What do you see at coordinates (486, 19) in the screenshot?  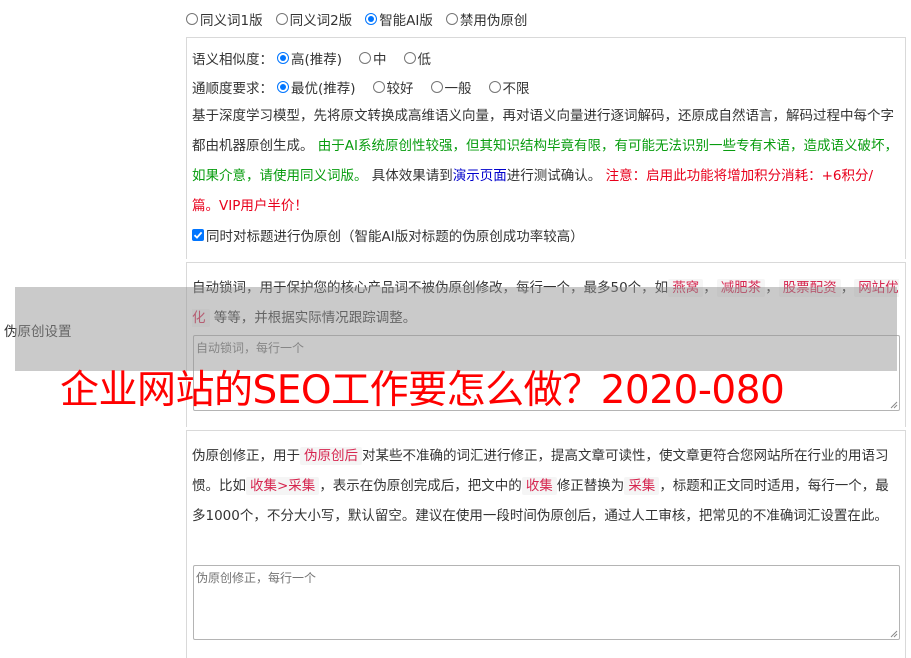 I see `version-option-disable: 禁用伪原创` at bounding box center [486, 19].